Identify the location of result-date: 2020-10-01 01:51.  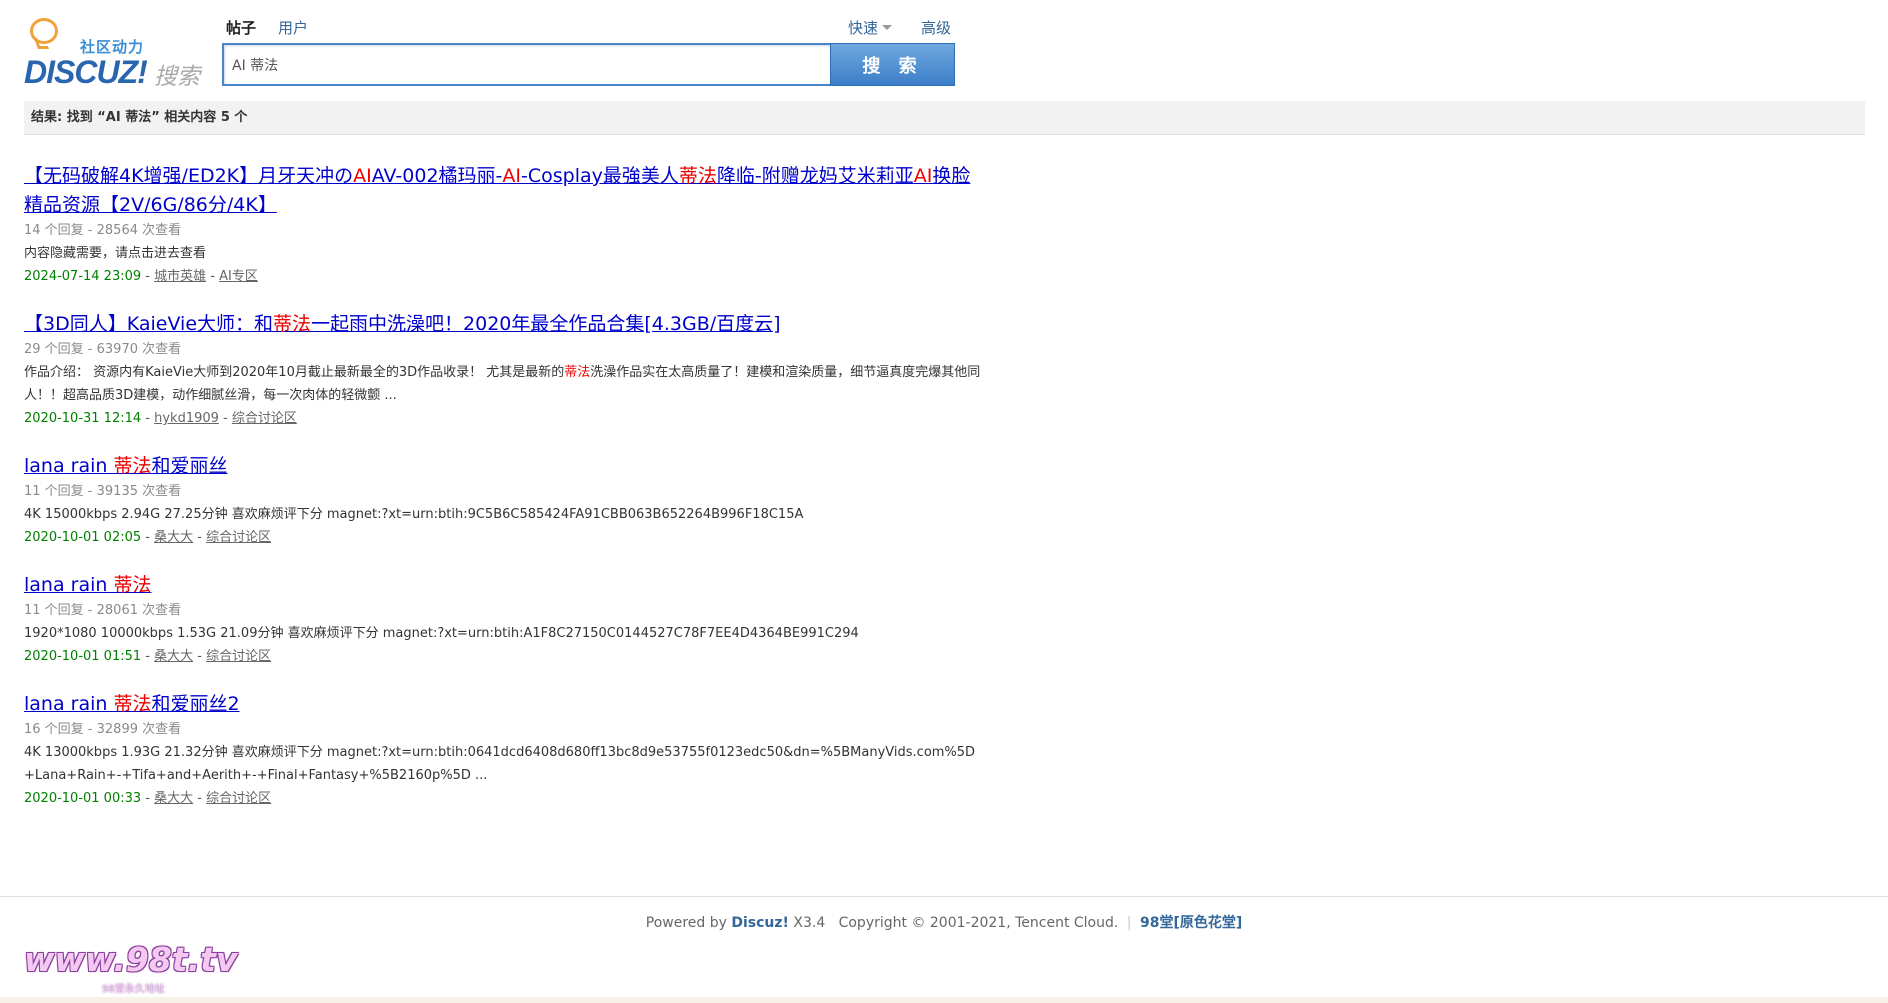
(83, 656).